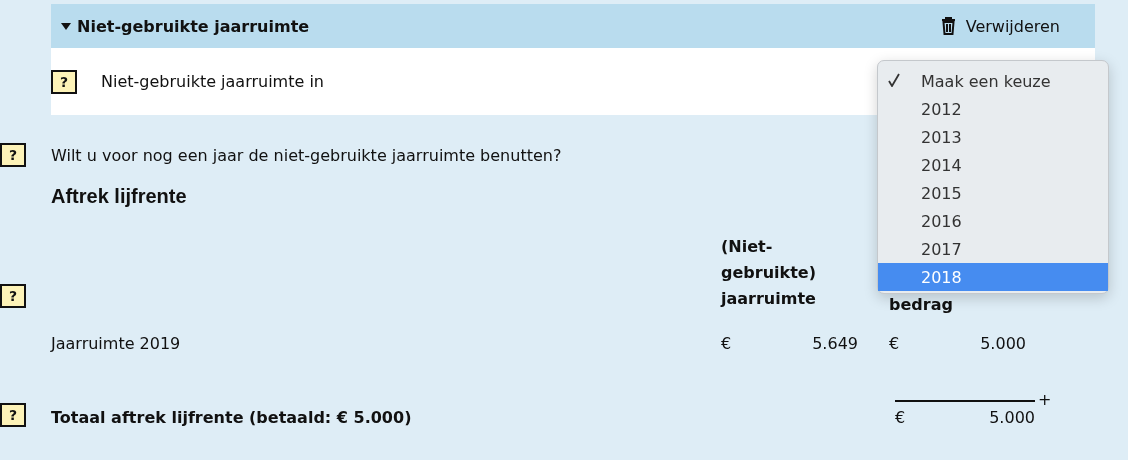  Describe the element at coordinates (894, 79) in the screenshot. I see `checkmark-icon` at that location.